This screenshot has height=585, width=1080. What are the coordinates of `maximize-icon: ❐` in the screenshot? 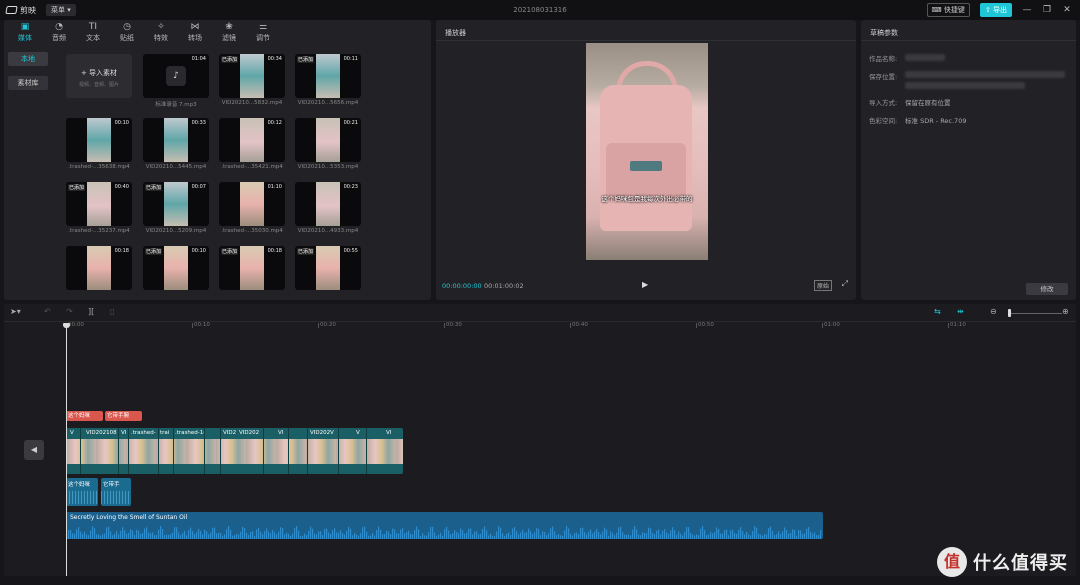 It's located at (1047, 10).